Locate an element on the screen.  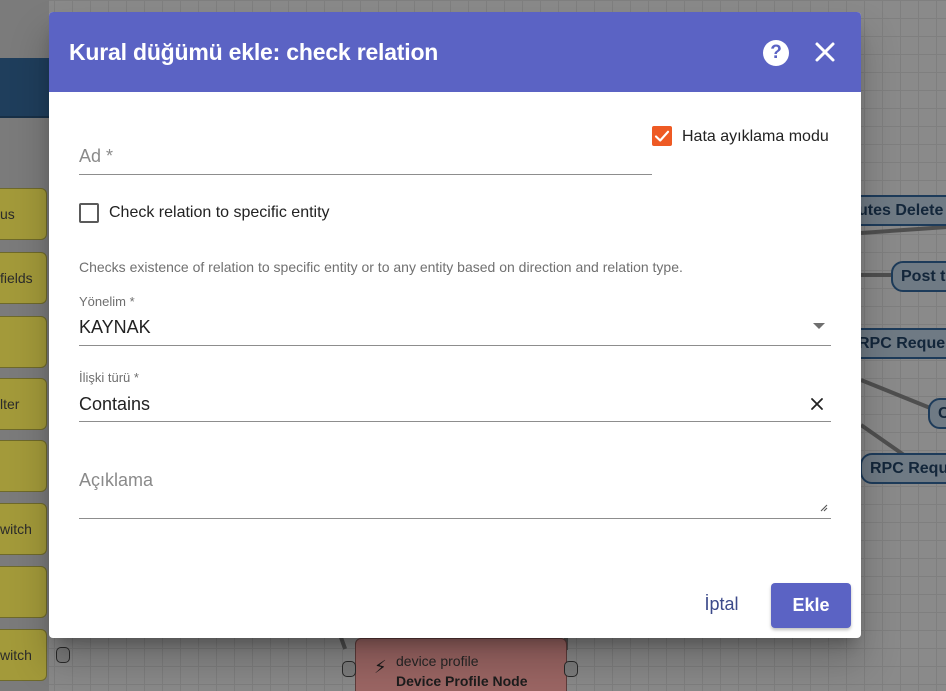
library-node: us is located at coordinates (23, 214).